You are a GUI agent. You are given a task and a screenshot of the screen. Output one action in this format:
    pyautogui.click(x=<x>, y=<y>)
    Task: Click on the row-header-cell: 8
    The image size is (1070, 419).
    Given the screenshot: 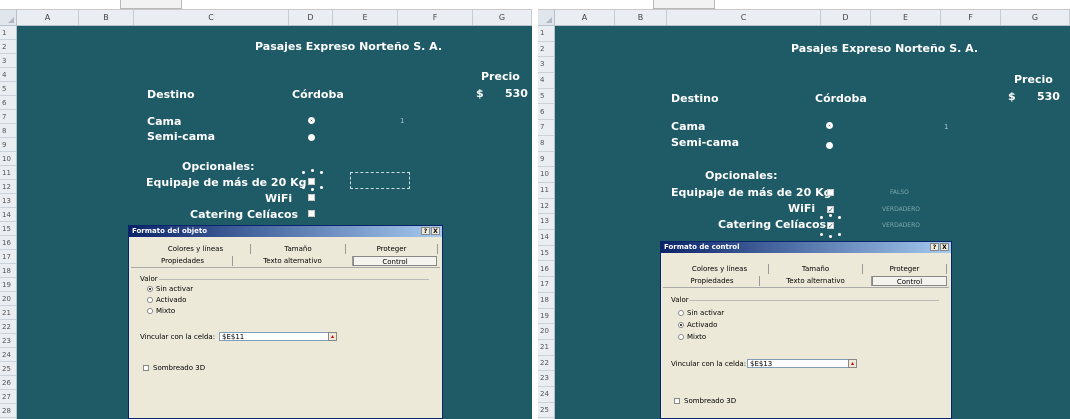 What is the action you would take?
    pyautogui.click(x=8, y=131)
    